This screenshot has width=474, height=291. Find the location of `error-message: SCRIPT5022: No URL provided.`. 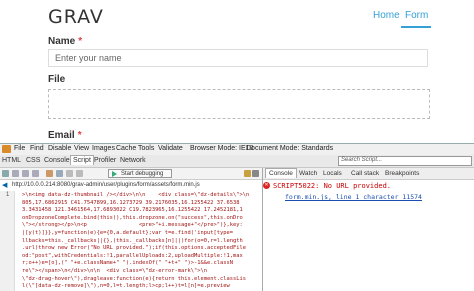

error-message: SCRIPT5022: No URL provided. is located at coordinates (332, 186).